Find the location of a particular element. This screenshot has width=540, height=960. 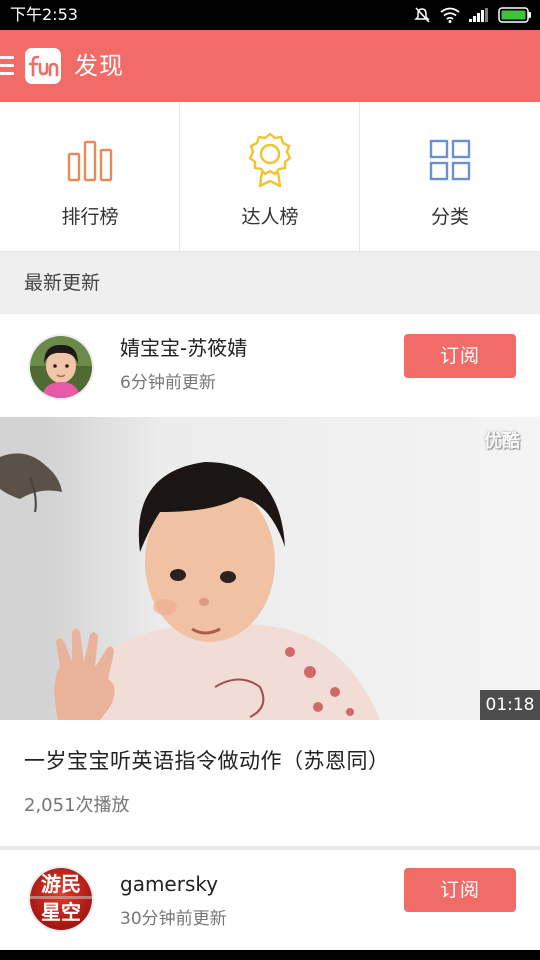

menu-icon is located at coordinates (7, 66).